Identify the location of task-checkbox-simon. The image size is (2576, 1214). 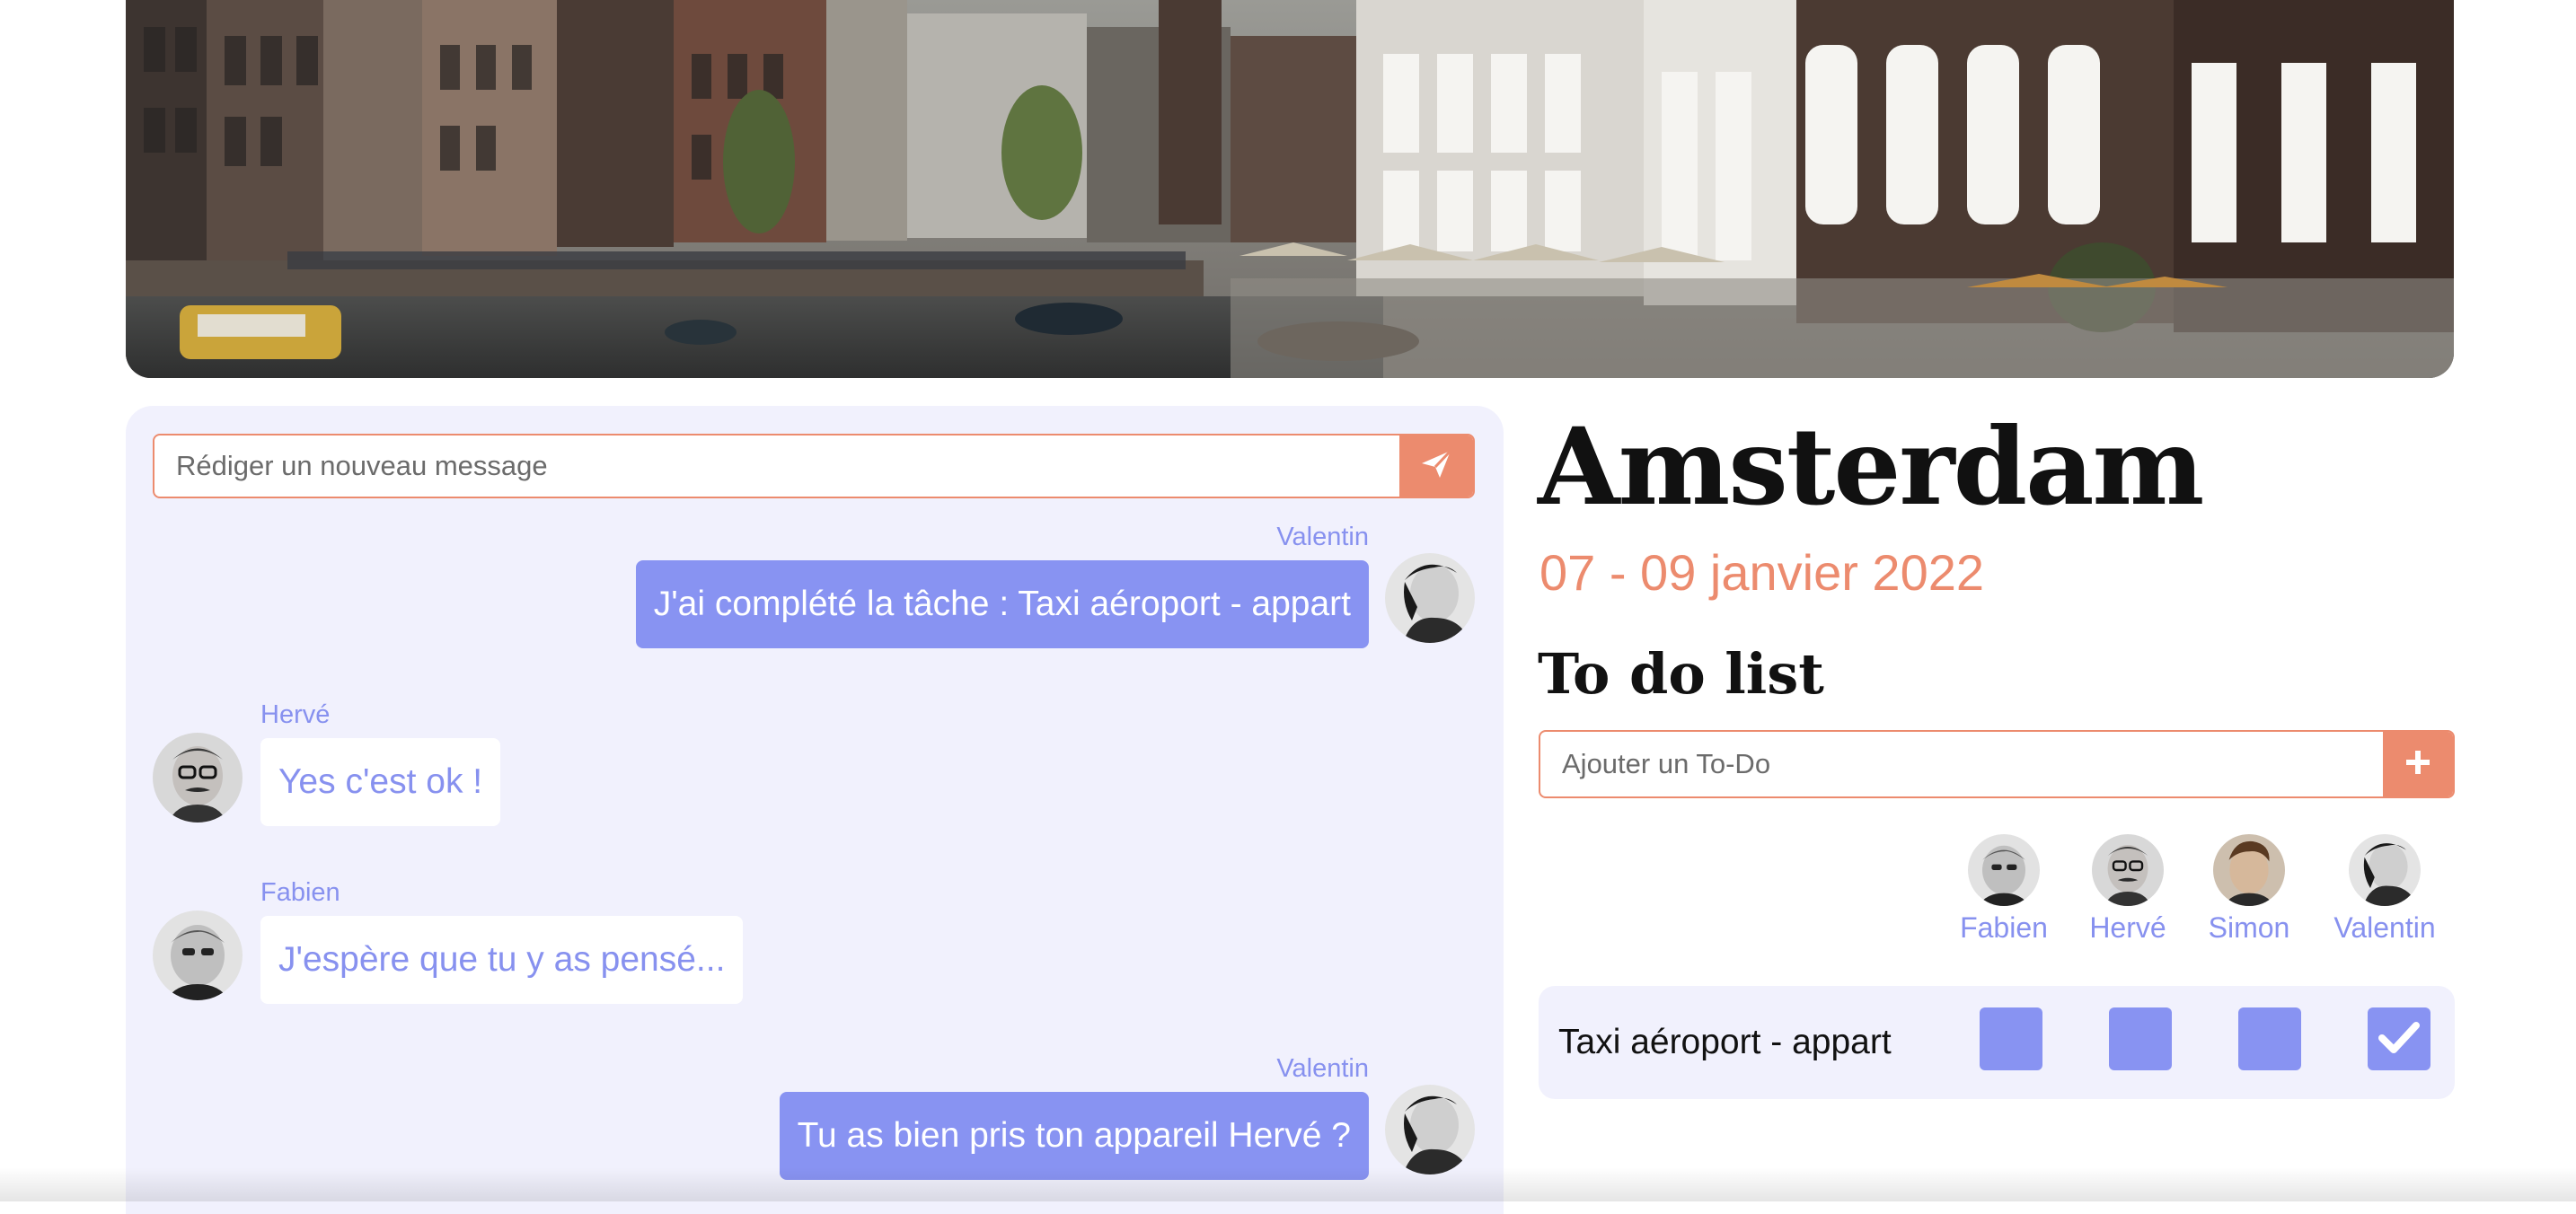
(2269, 1038).